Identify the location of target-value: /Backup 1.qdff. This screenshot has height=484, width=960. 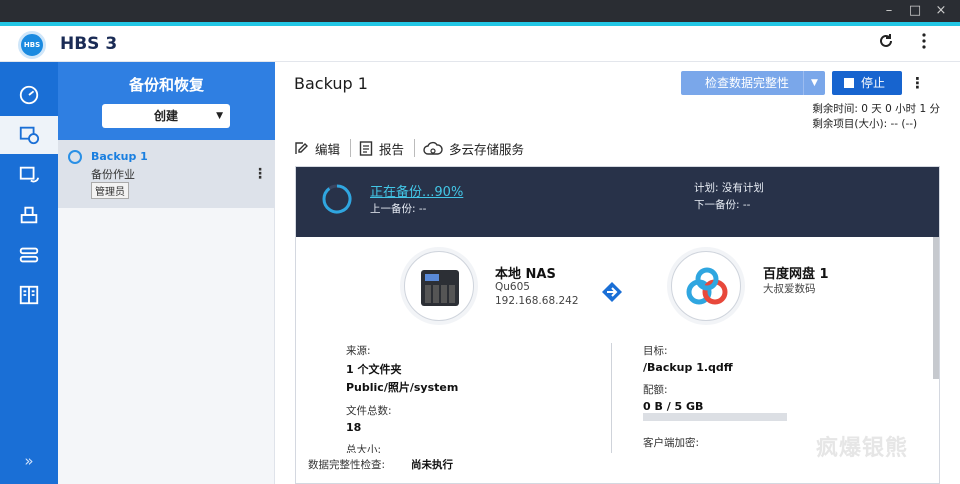
(688, 367).